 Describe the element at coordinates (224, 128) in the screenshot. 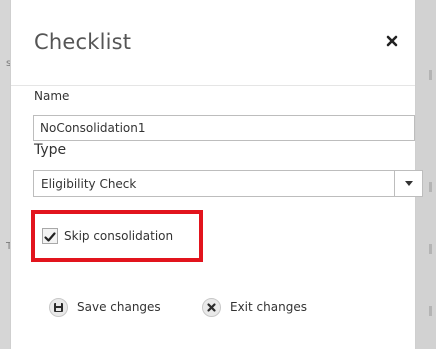

I see `name-input` at that location.